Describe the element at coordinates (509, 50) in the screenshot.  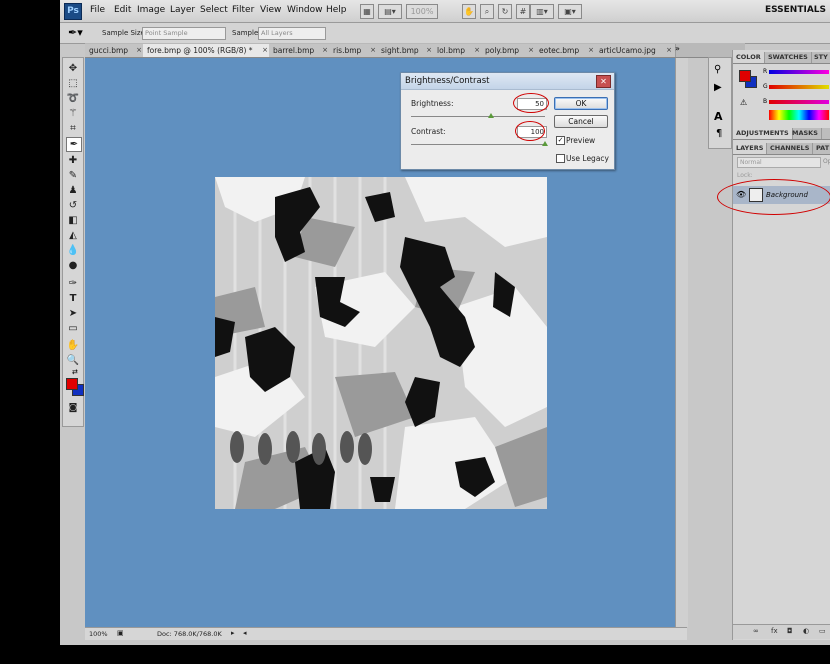
I see `tab-poly: poly.bmp ×` at that location.